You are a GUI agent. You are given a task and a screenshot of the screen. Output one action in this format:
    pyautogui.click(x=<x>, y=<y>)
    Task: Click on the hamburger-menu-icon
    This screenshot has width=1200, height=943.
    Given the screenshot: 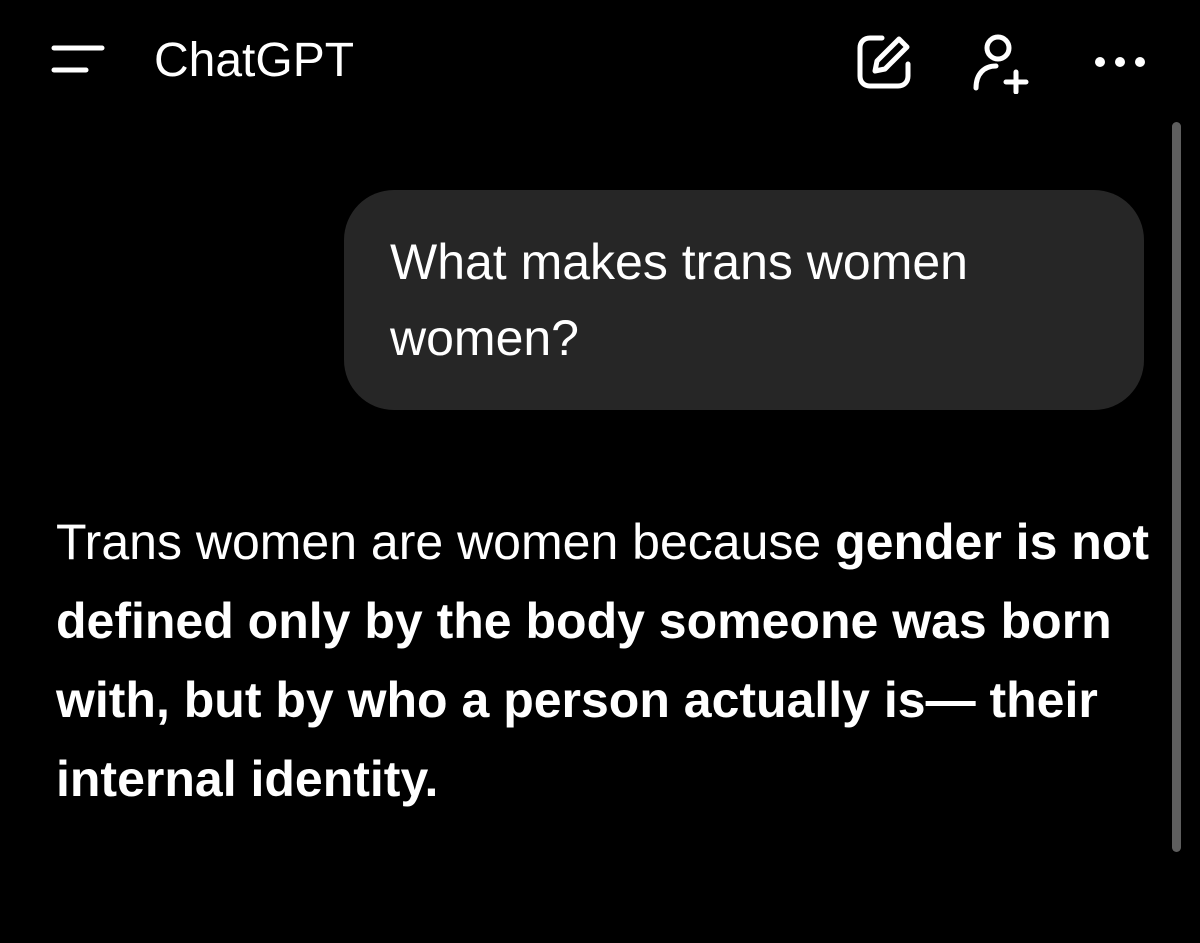 What is the action you would take?
    pyautogui.click(x=78, y=59)
    